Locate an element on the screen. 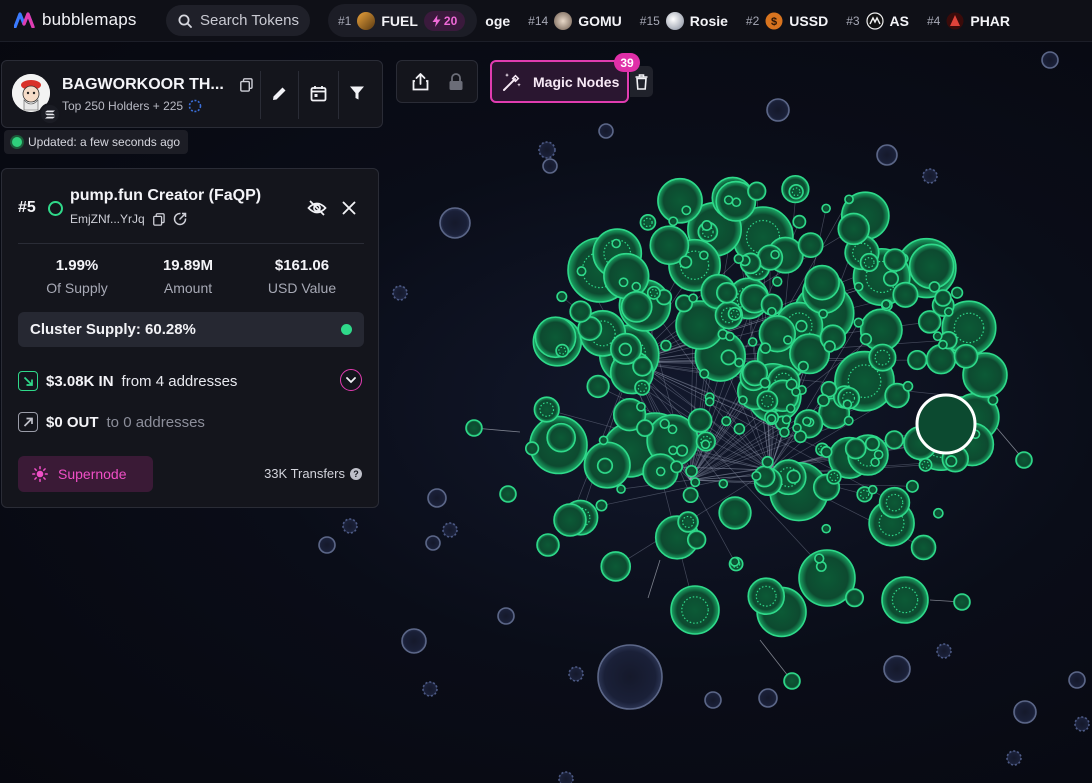  ticker-item-gomu: #14 GOMU is located at coordinates (575, 20).